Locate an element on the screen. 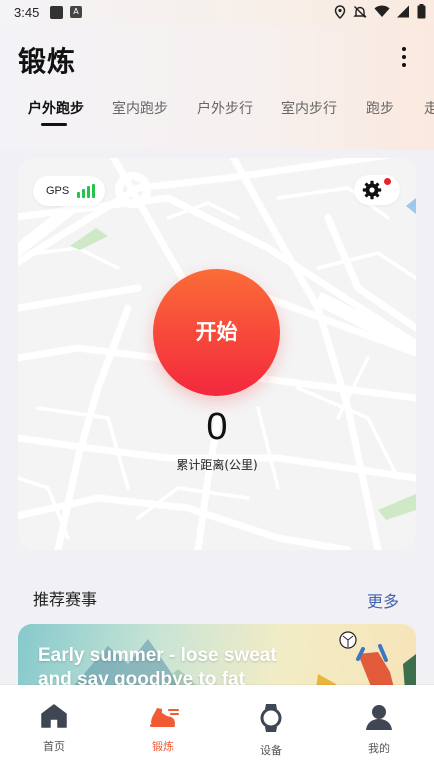 The height and width of the screenshot is (771, 434). notification-square-icon is located at coordinates (56, 12).